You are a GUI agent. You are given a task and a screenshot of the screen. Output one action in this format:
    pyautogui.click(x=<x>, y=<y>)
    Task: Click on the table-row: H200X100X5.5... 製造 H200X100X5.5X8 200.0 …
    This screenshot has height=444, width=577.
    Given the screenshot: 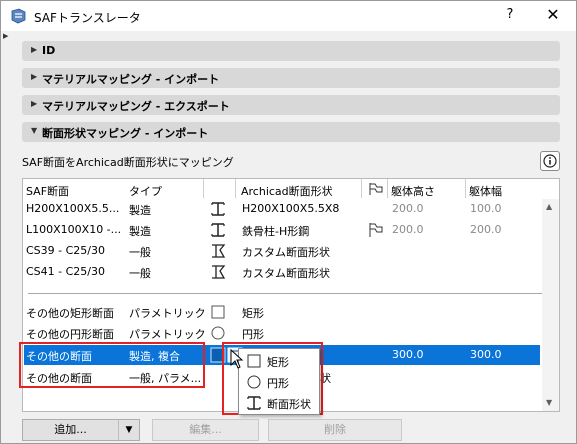 What is the action you would take?
    pyautogui.click(x=282, y=209)
    